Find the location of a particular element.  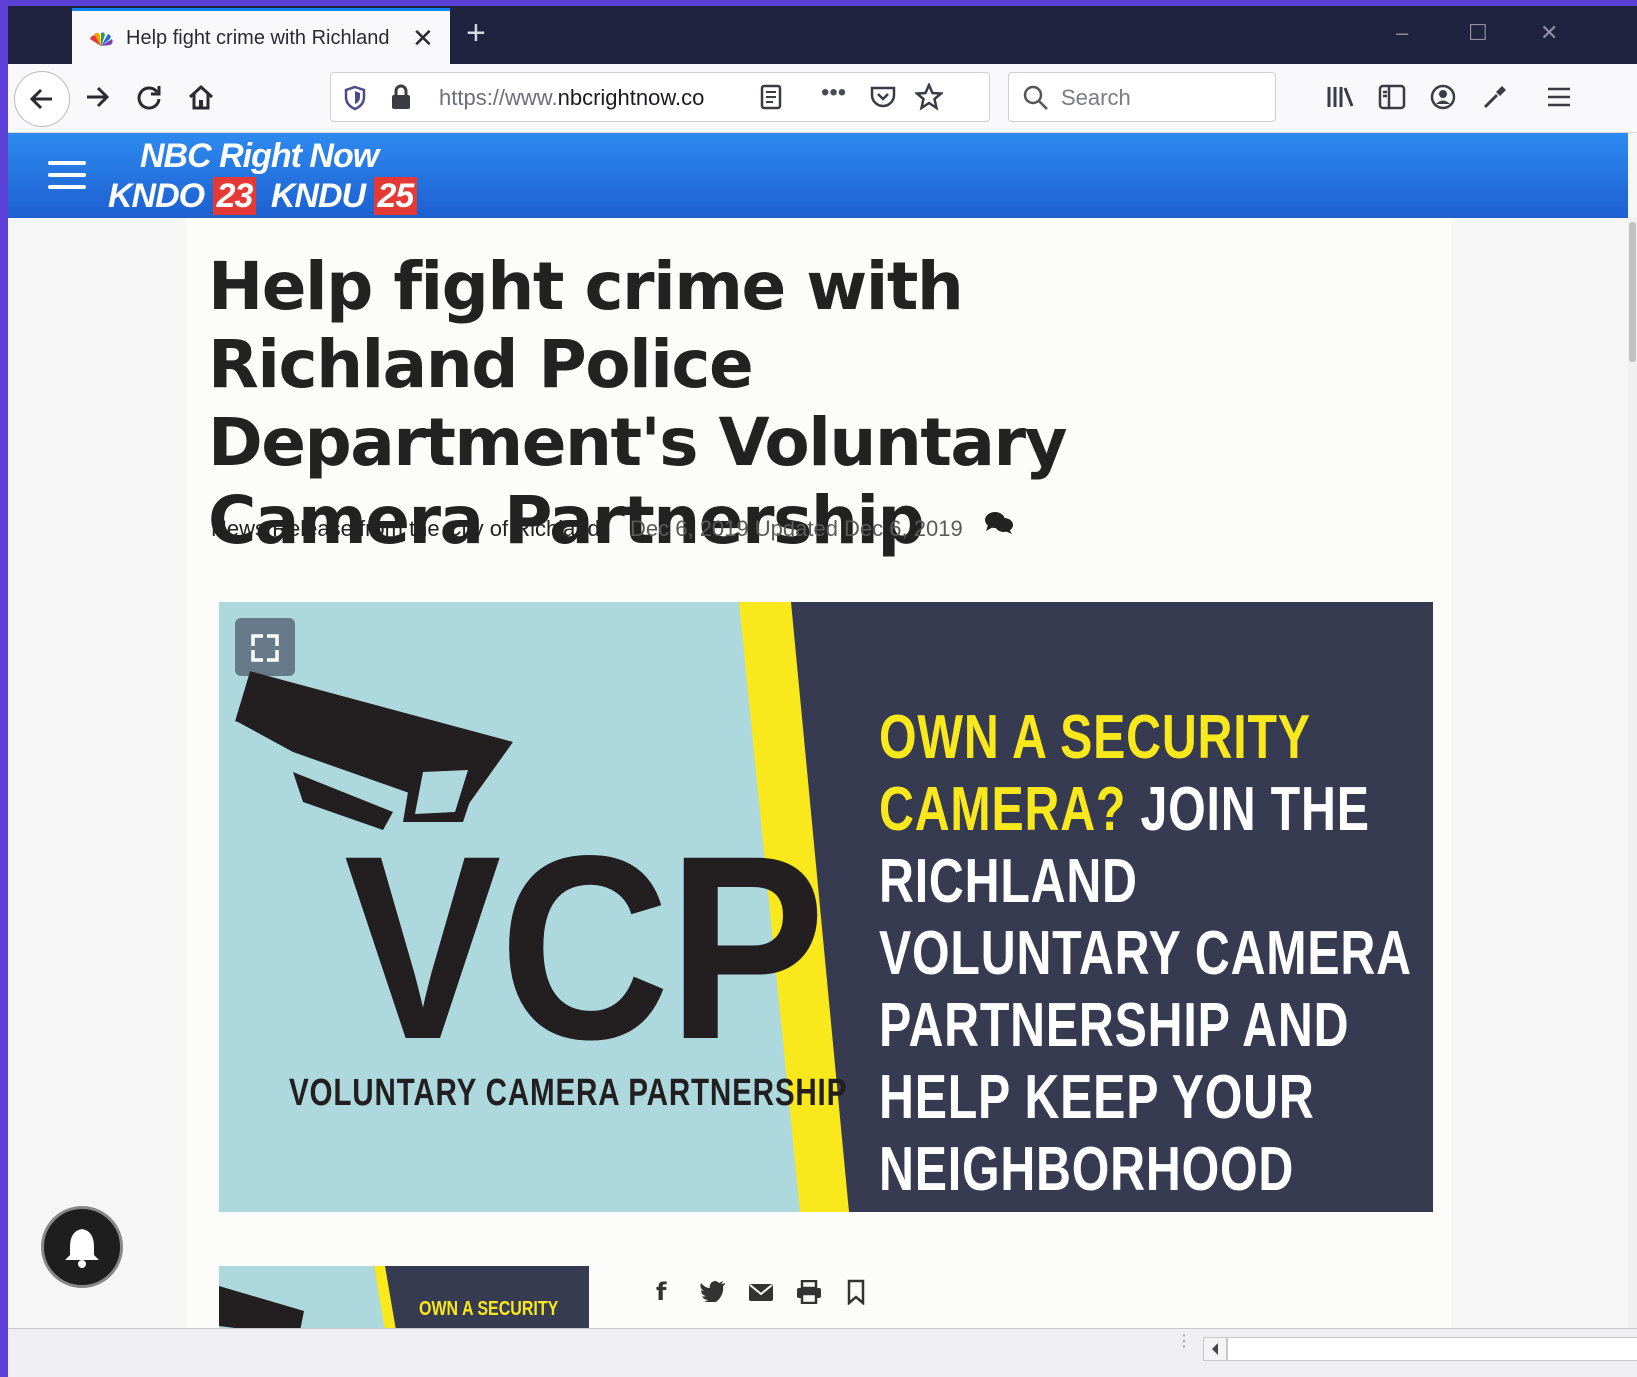

notifications-button is located at coordinates (82, 1247).